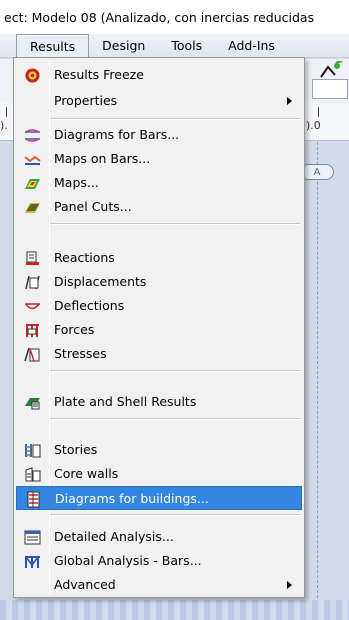 The height and width of the screenshot is (620, 349). What do you see at coordinates (86, 100) in the screenshot?
I see `menu-item-label: Properties` at bounding box center [86, 100].